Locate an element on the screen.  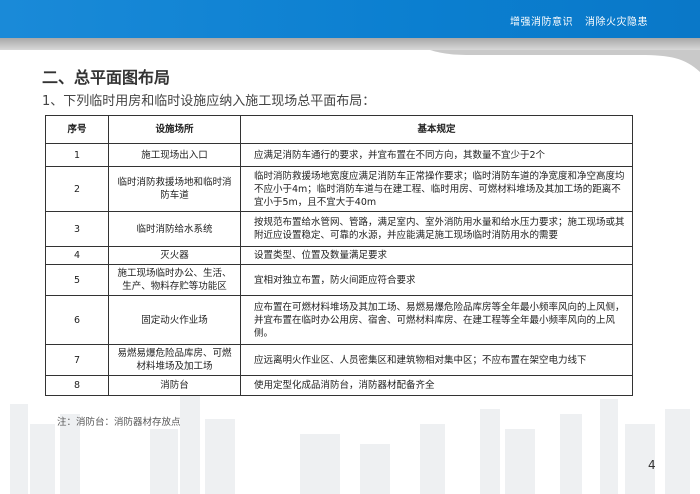
row-place: 施工现场出入口 is located at coordinates (174, 155).